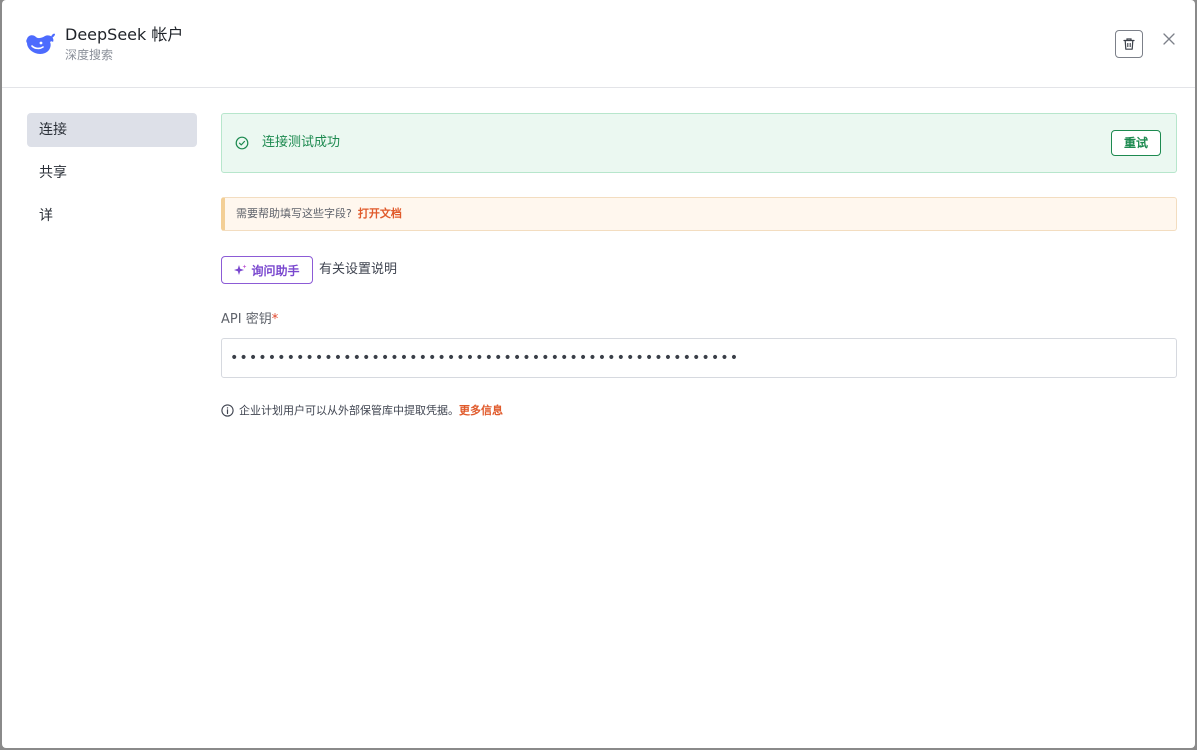  I want to click on deepseek-whale-logo, so click(40, 43).